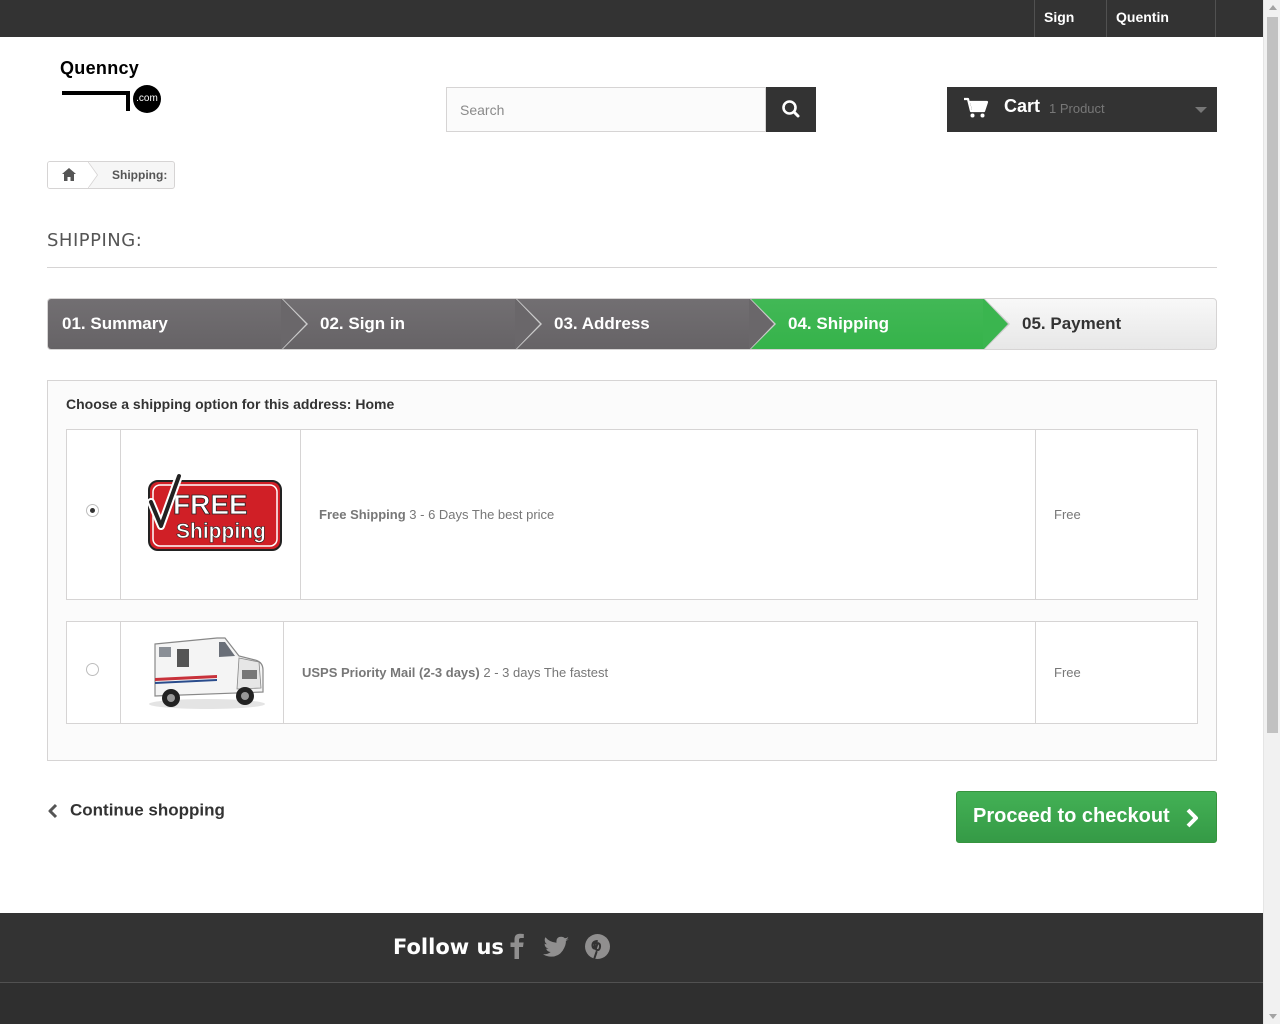 The height and width of the screenshot is (1024, 1280). Describe the element at coordinates (207, 673) in the screenshot. I see `mail-truck-image` at that location.